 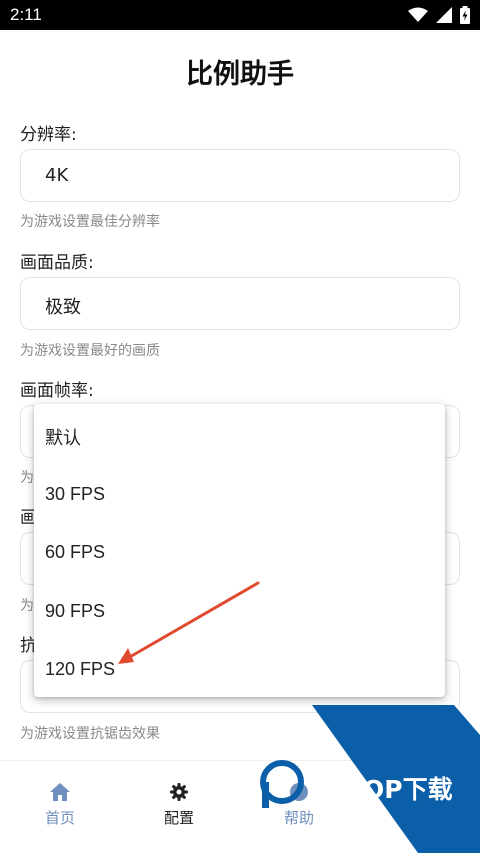 What do you see at coordinates (75, 611) in the screenshot?
I see `dropdown-option-90fps: 90 FPS` at bounding box center [75, 611].